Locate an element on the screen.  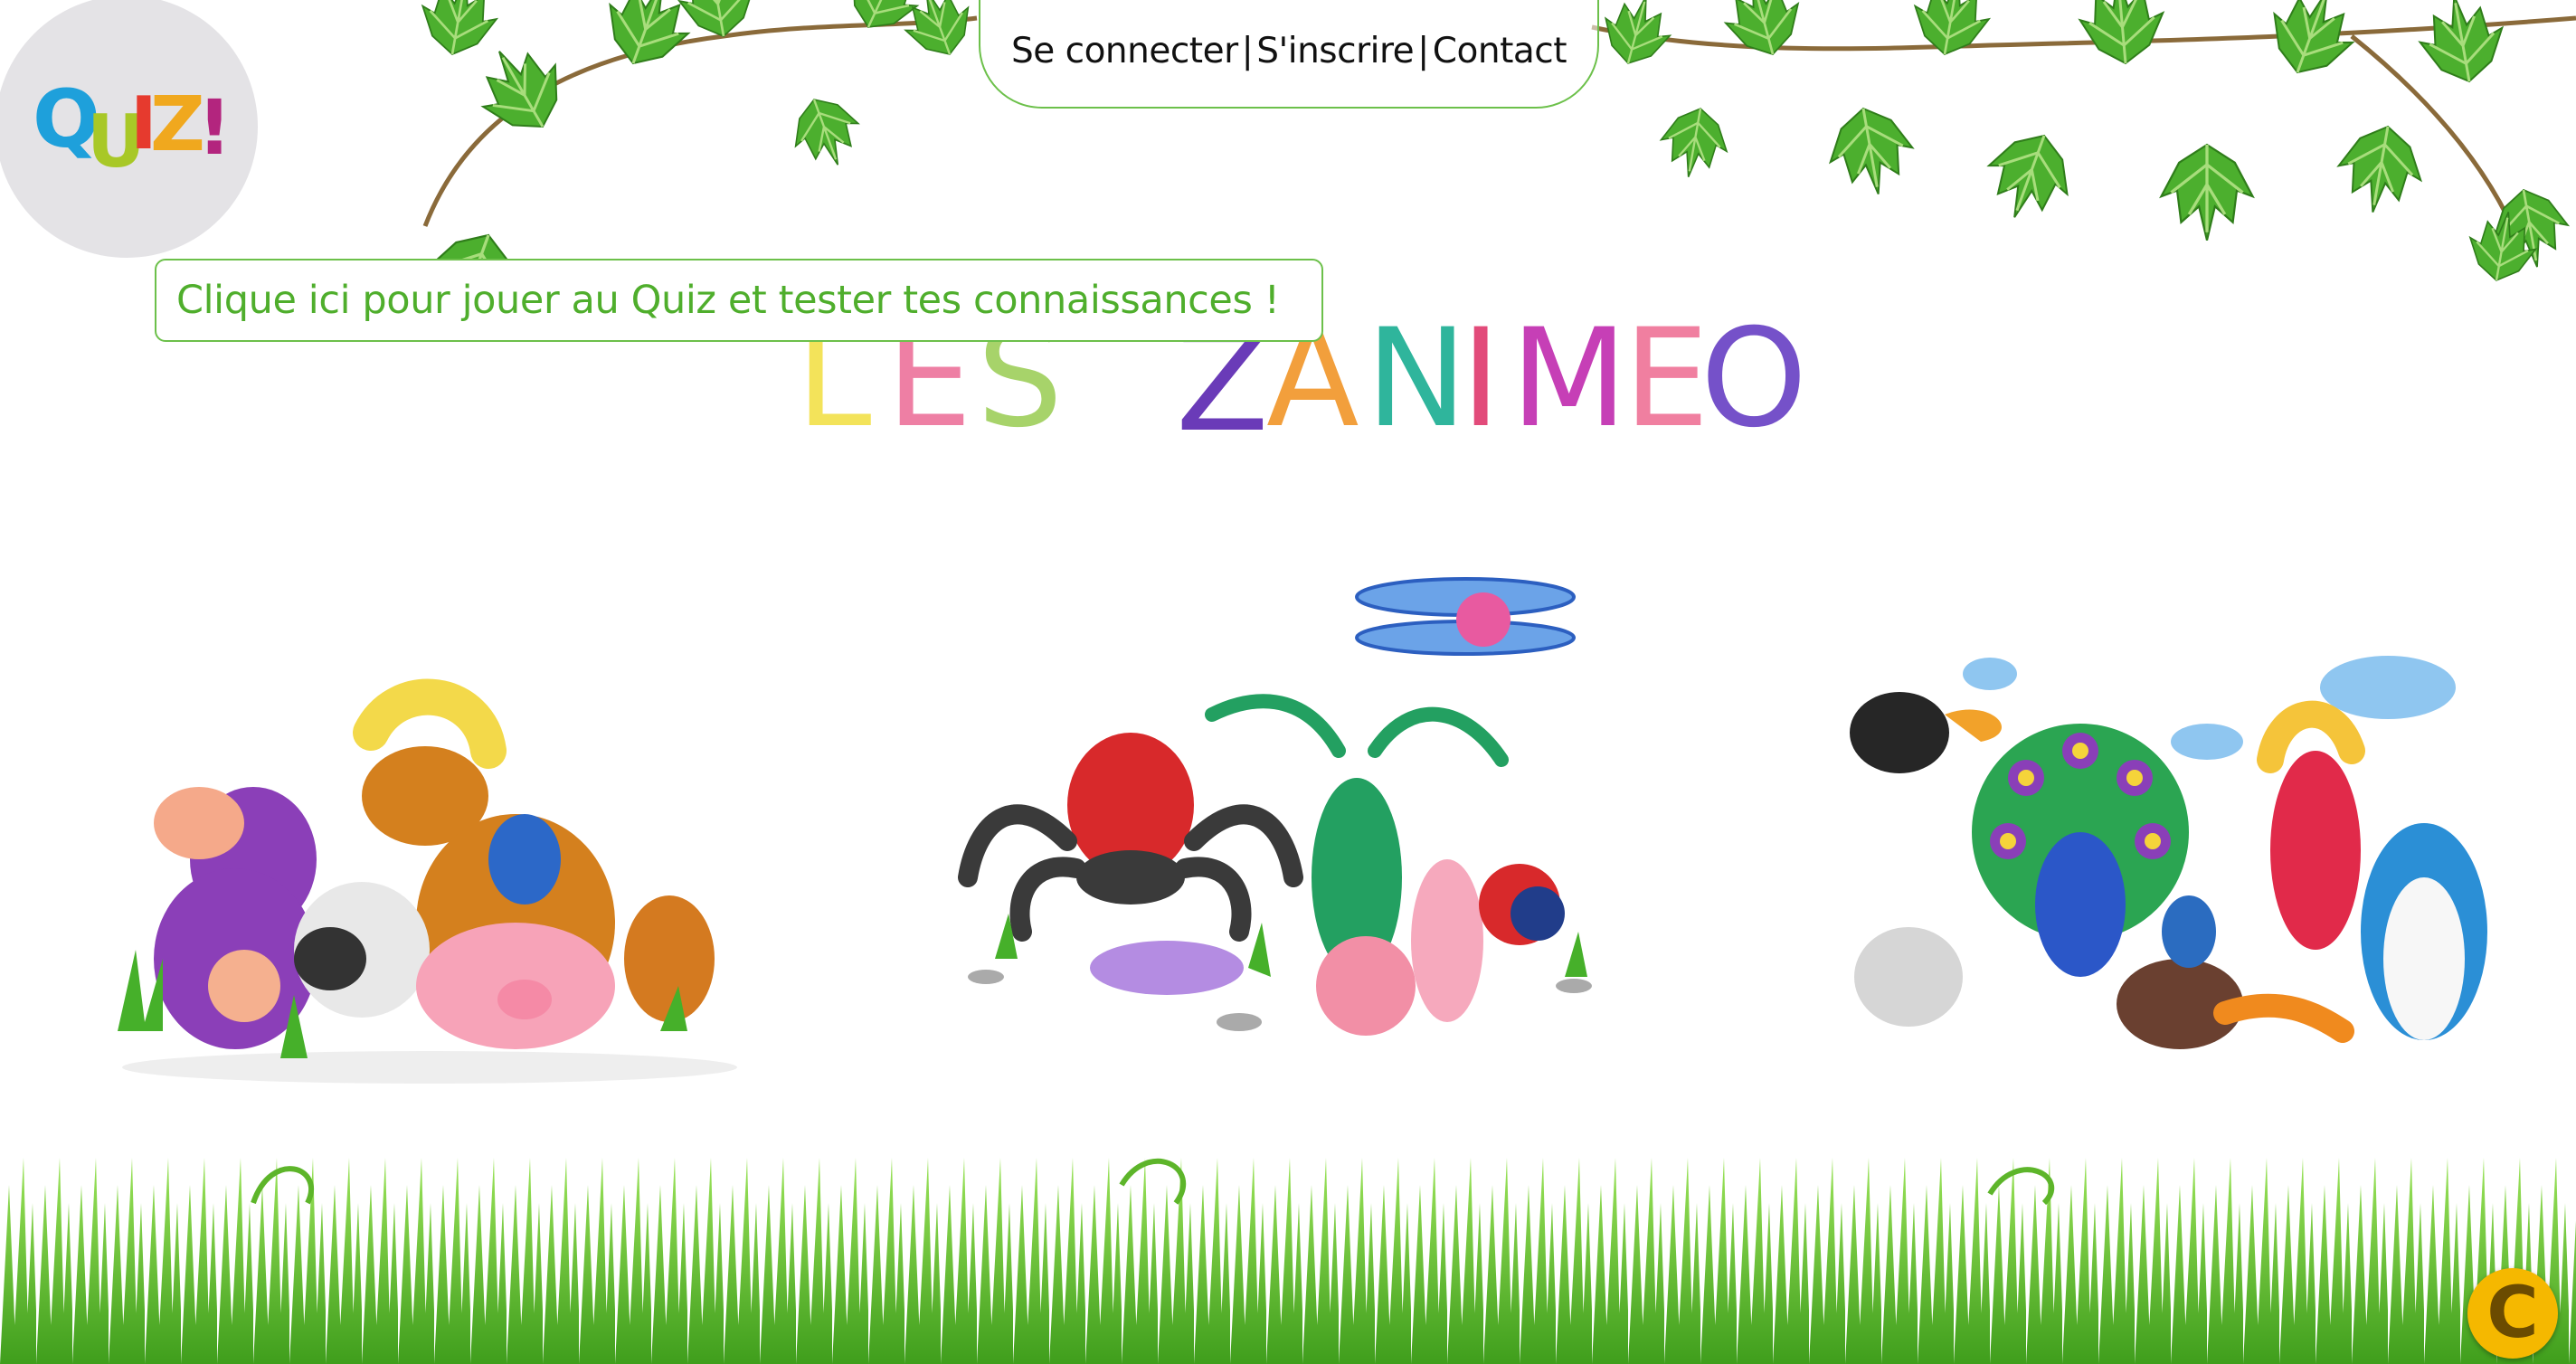
svg-text: I is located at coordinates (1481, 371).